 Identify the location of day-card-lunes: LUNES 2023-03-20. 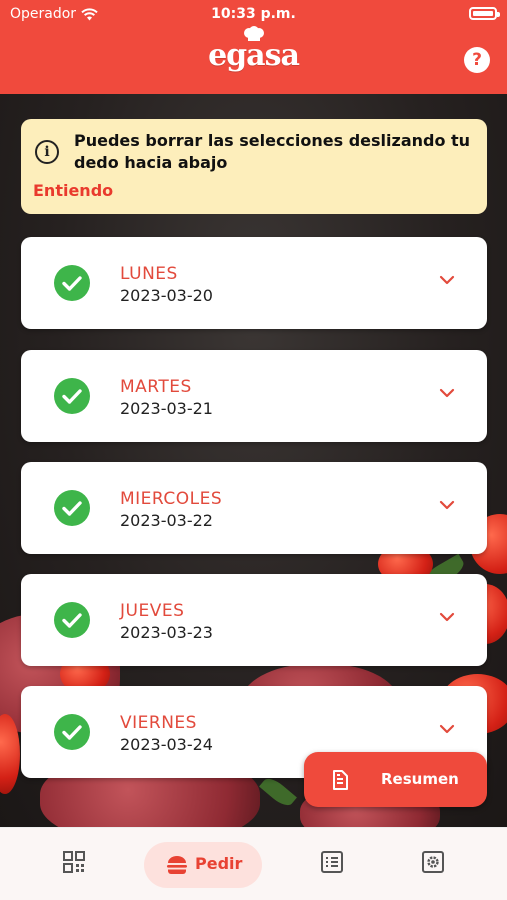
(254, 283).